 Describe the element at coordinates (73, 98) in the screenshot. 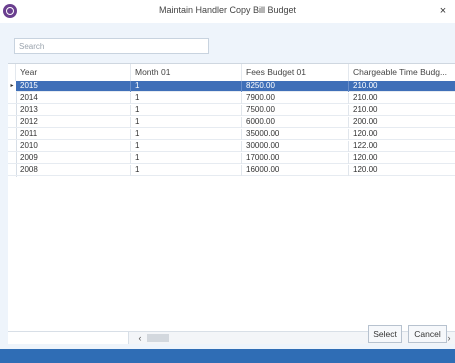

I see `cell-year: 2014` at that location.